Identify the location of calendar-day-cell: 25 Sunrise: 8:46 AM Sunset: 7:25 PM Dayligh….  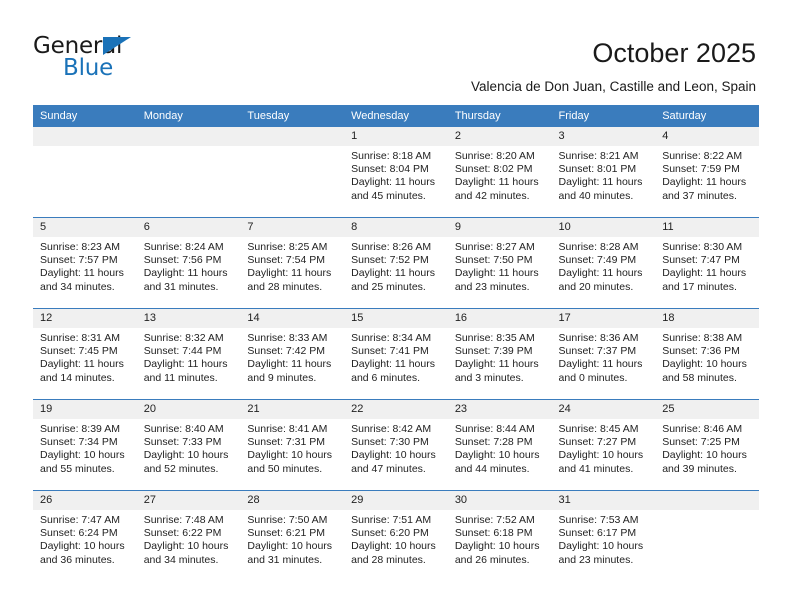
(707, 445).